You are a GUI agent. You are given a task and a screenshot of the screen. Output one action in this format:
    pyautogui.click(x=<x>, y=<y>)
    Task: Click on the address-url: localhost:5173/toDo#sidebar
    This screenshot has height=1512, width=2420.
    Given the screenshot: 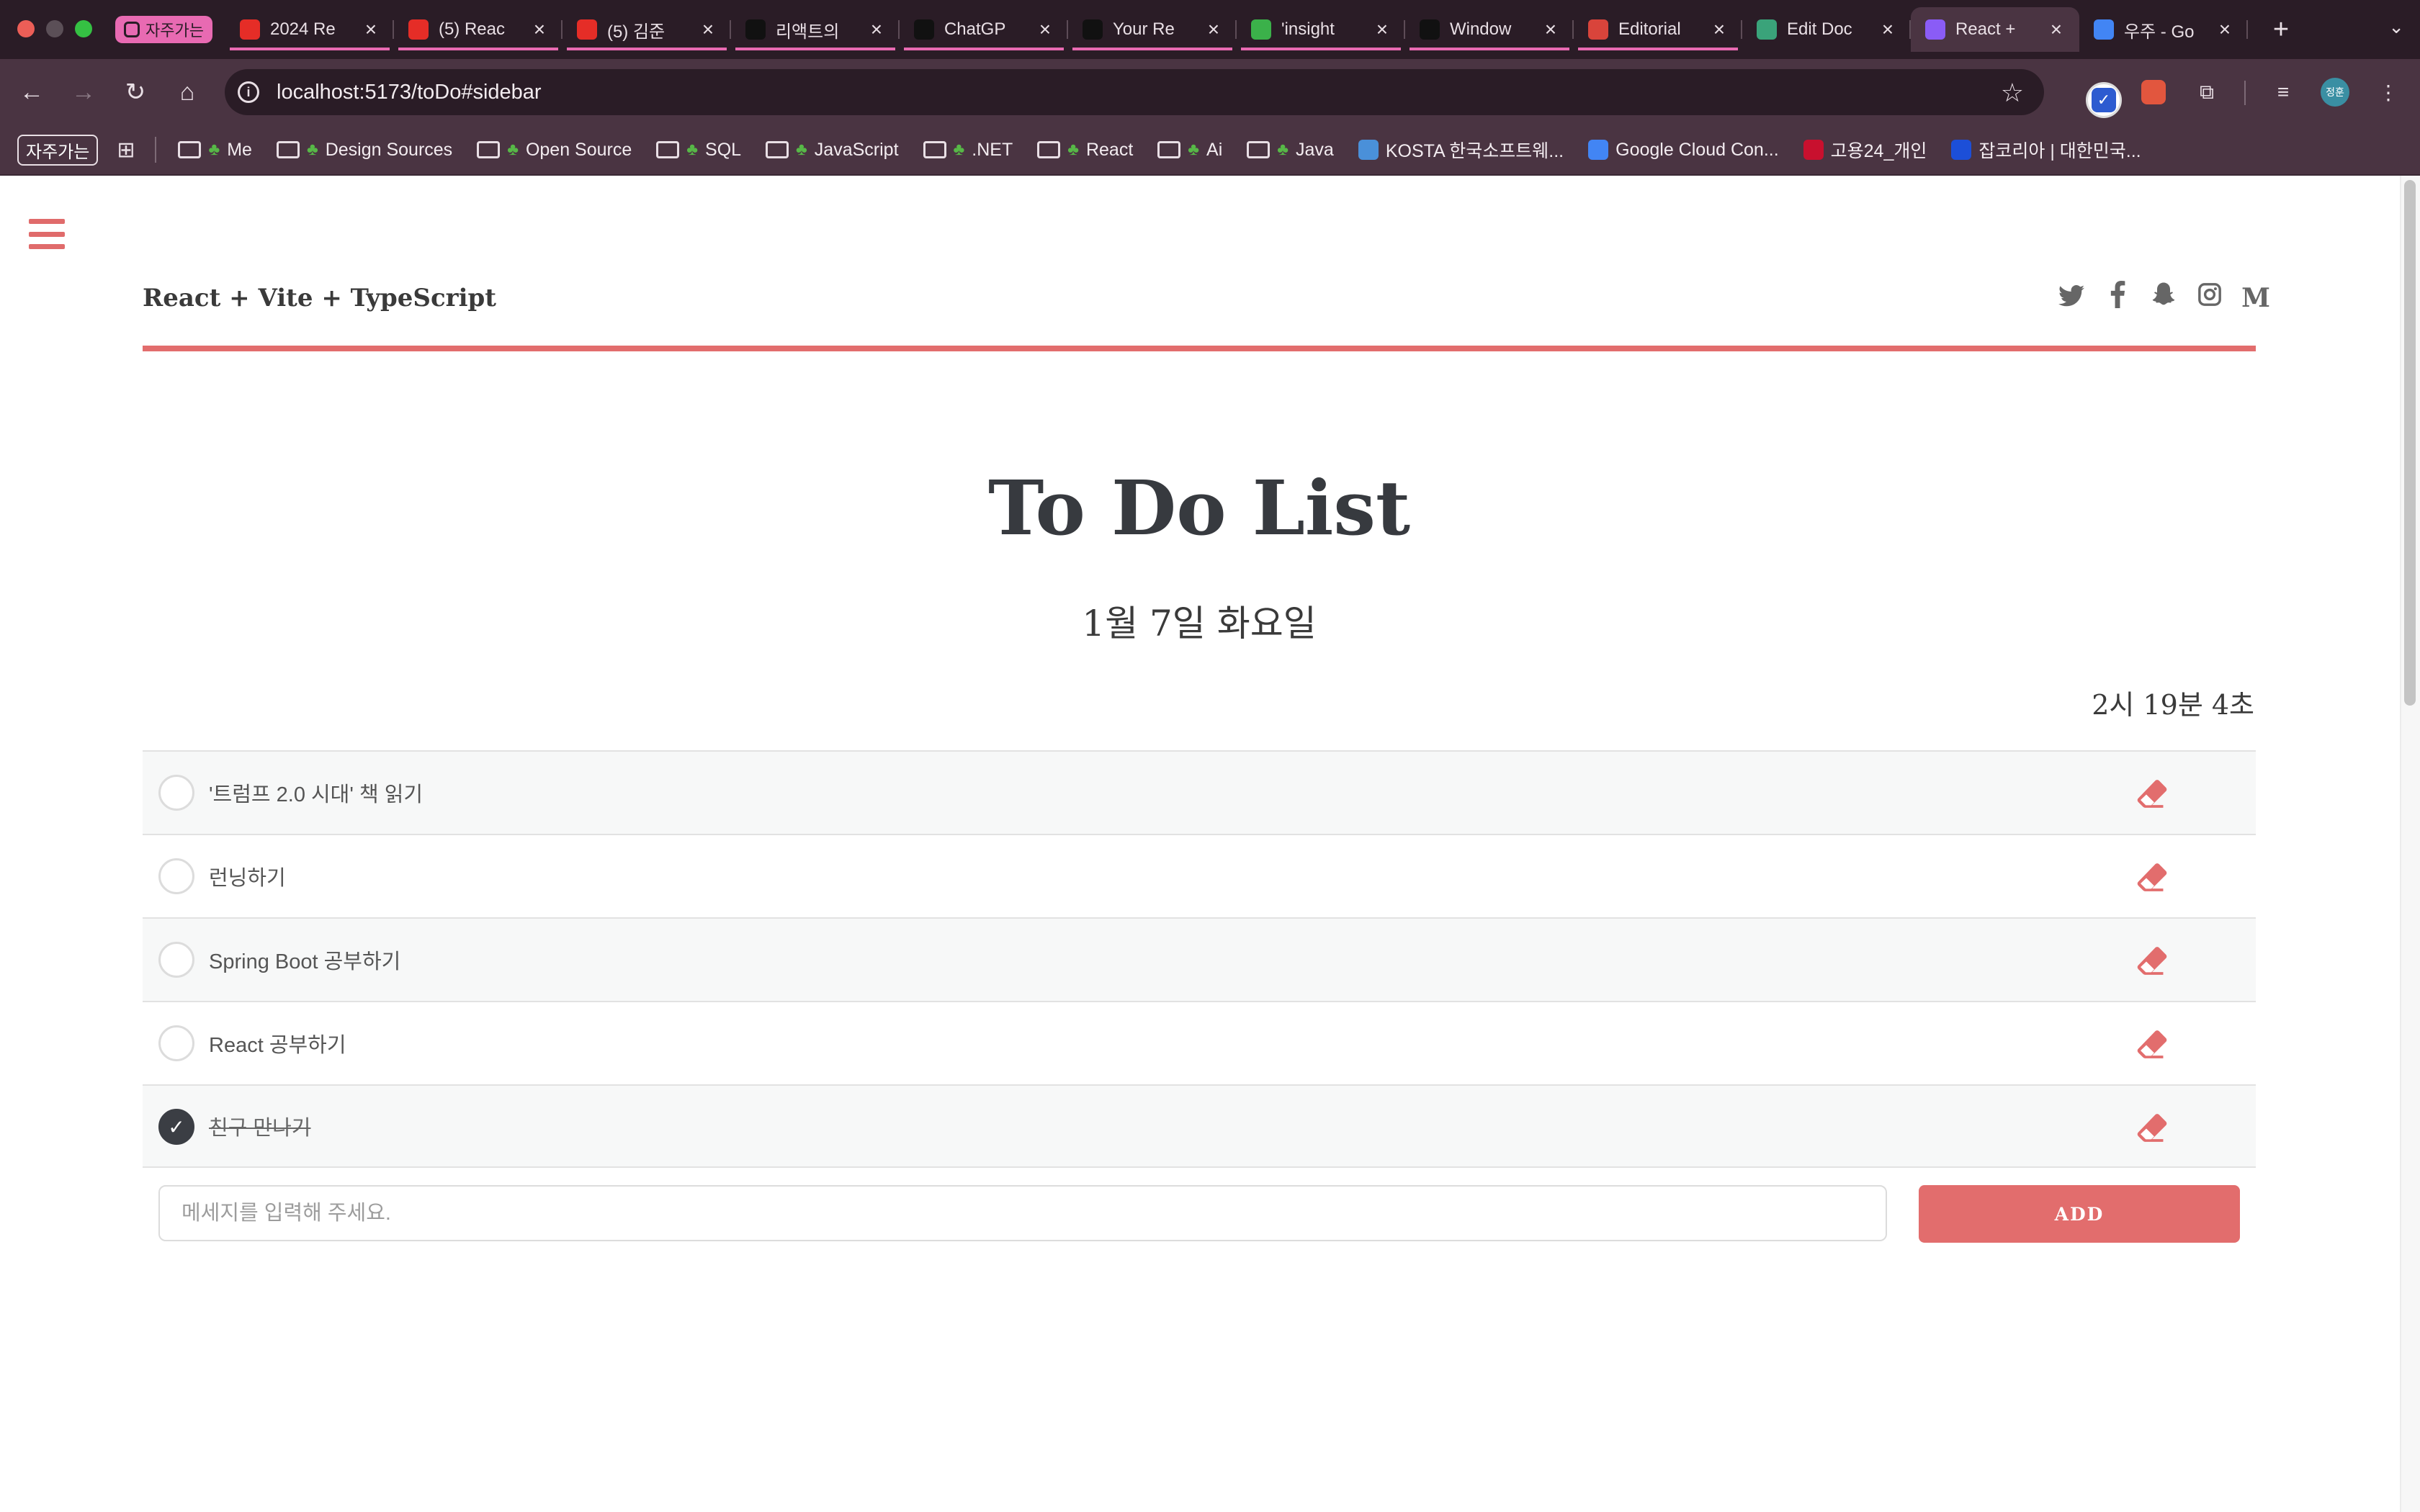 What is the action you would take?
    pyautogui.click(x=410, y=92)
    